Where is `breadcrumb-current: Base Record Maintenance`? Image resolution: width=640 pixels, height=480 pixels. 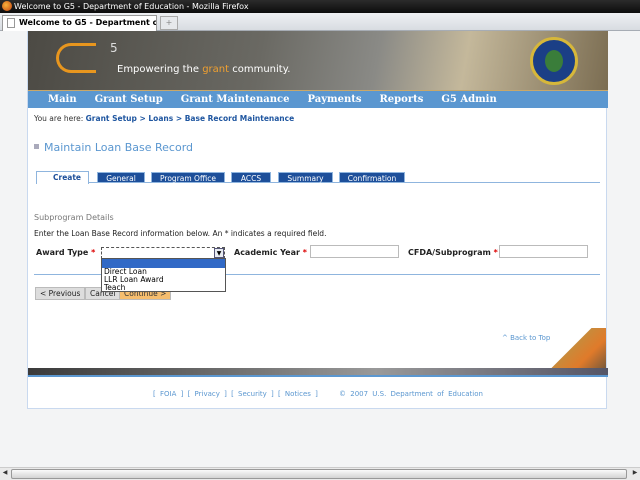
breadcrumb-current: Base Record Maintenance is located at coordinates (239, 118).